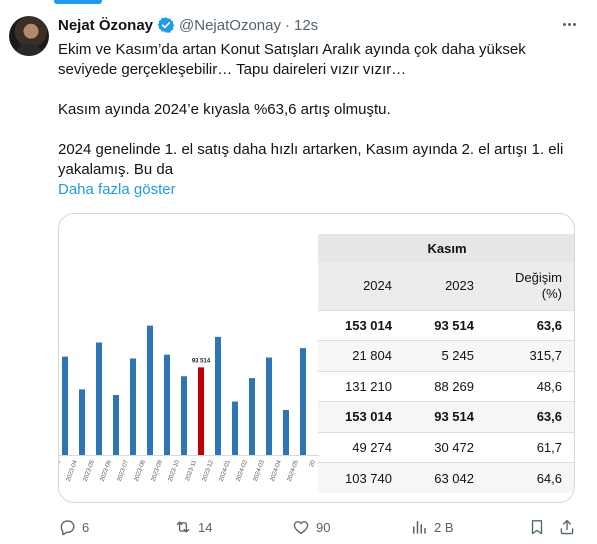 Image resolution: width=597 pixels, height=544 pixels. Describe the element at coordinates (531, 286) in the screenshot. I see `column-header: Değişim (%)` at that location.